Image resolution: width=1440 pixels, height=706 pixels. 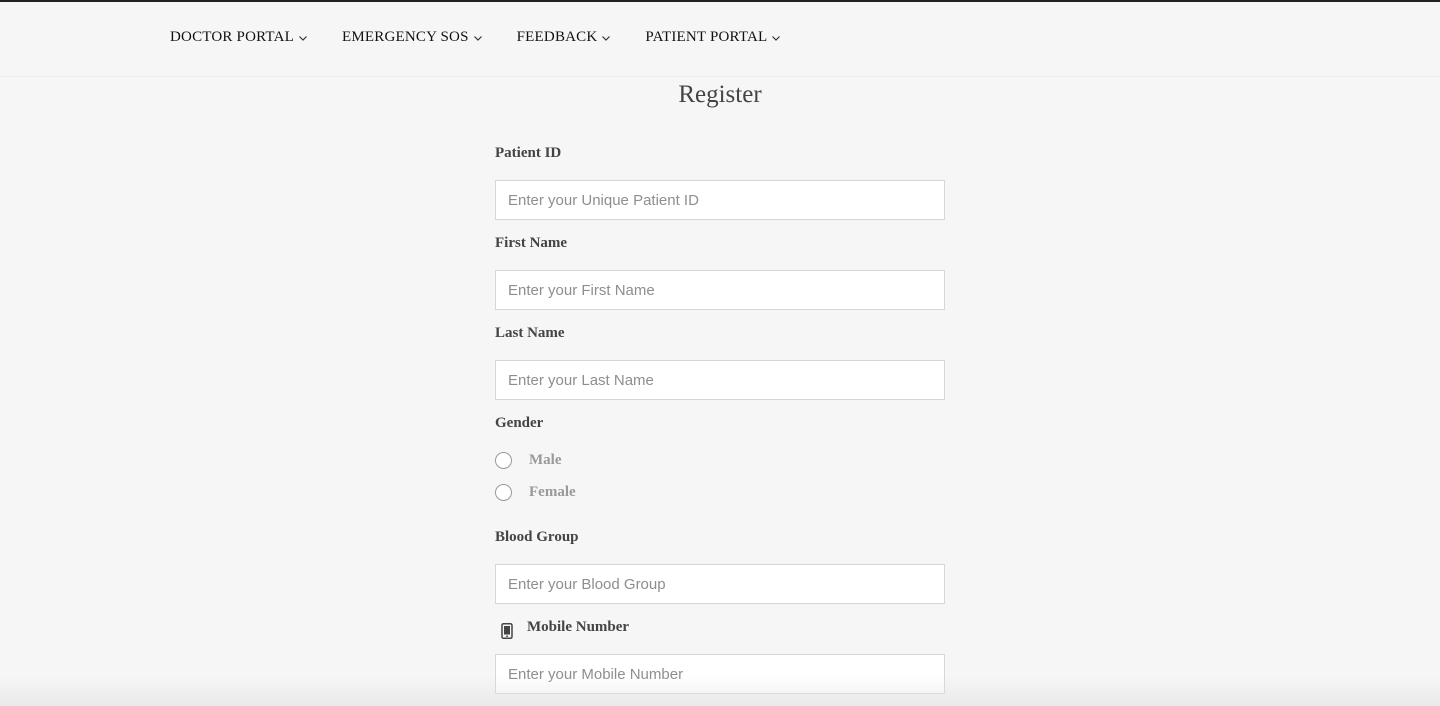 I want to click on mobile-phone-icon, so click(x=507, y=631).